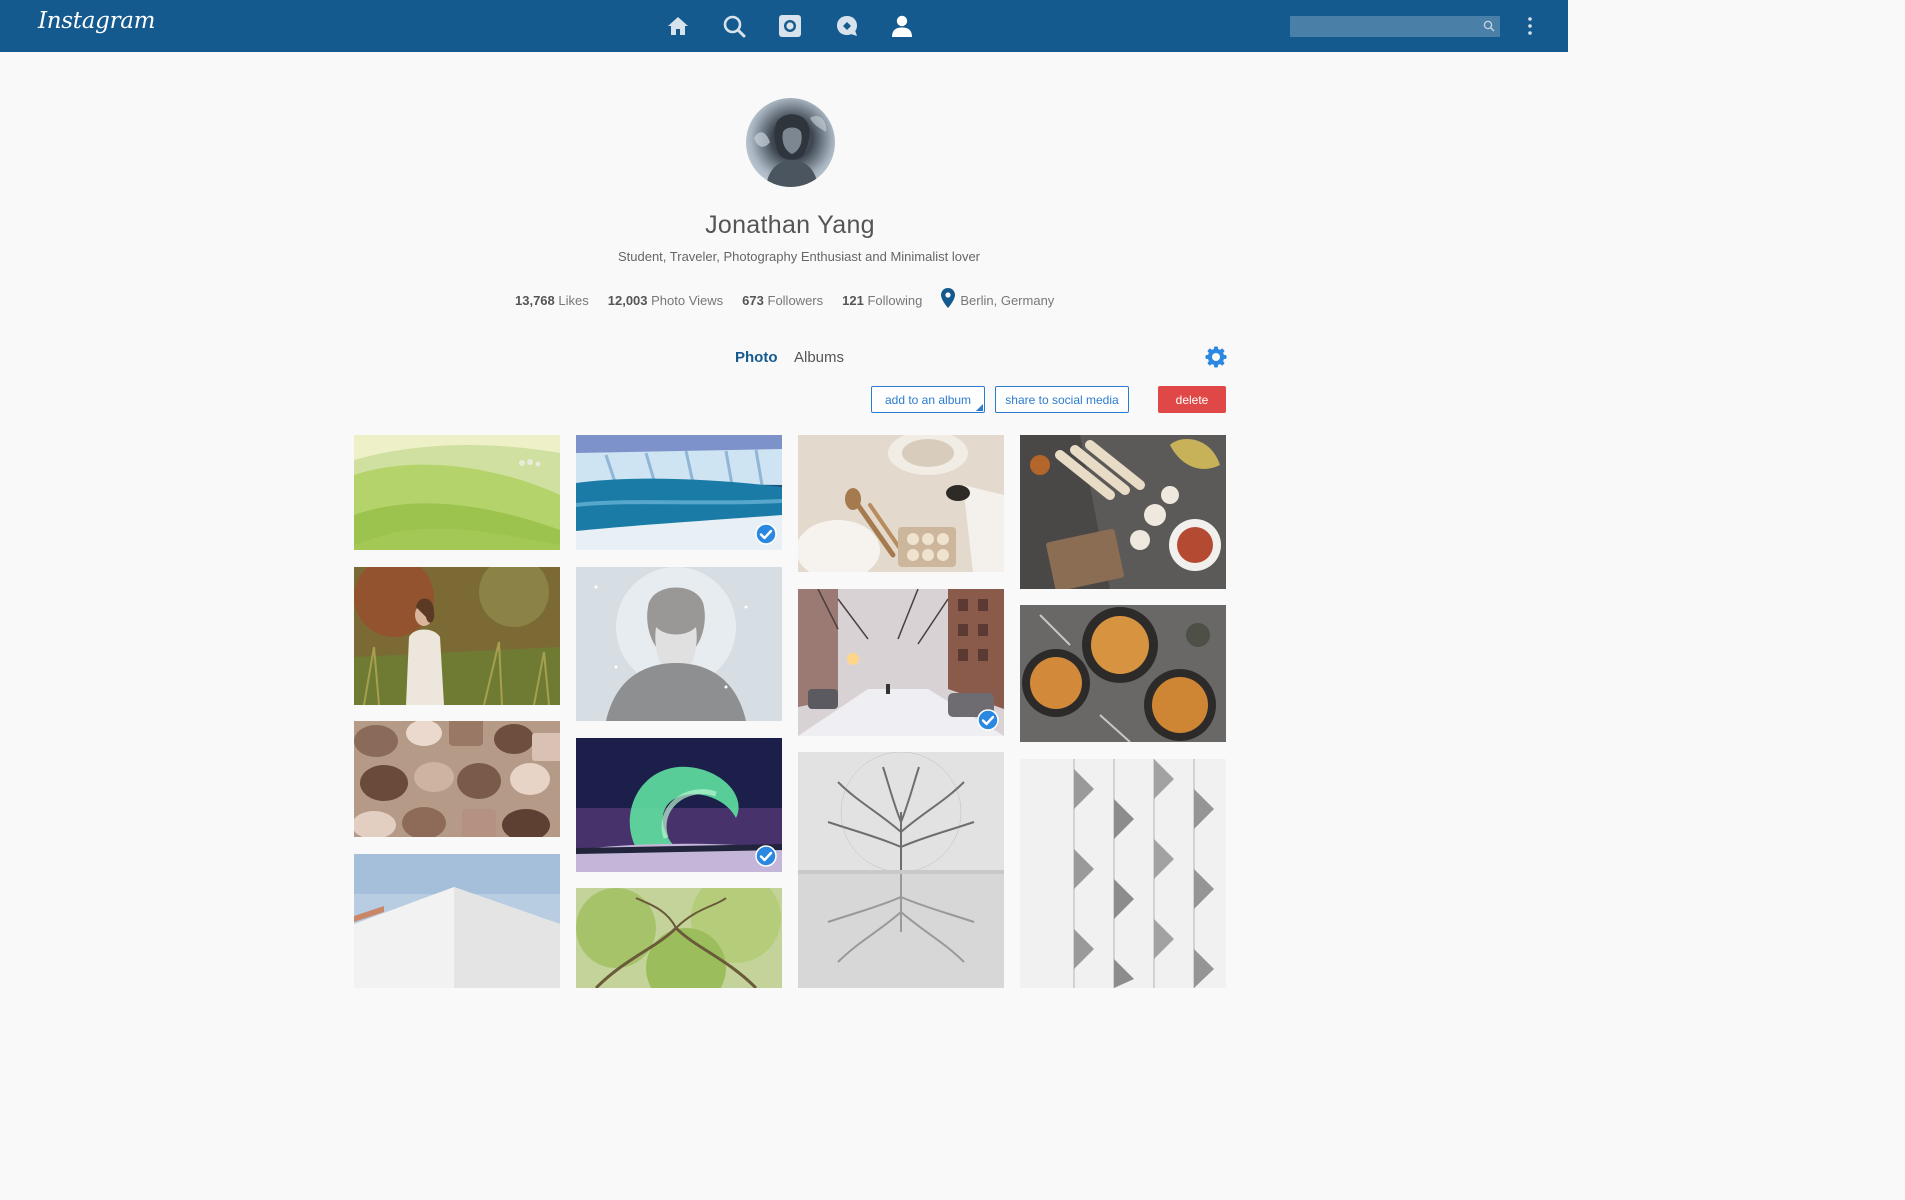 The width and height of the screenshot is (1905, 1200). I want to click on home-icon, so click(678, 26).